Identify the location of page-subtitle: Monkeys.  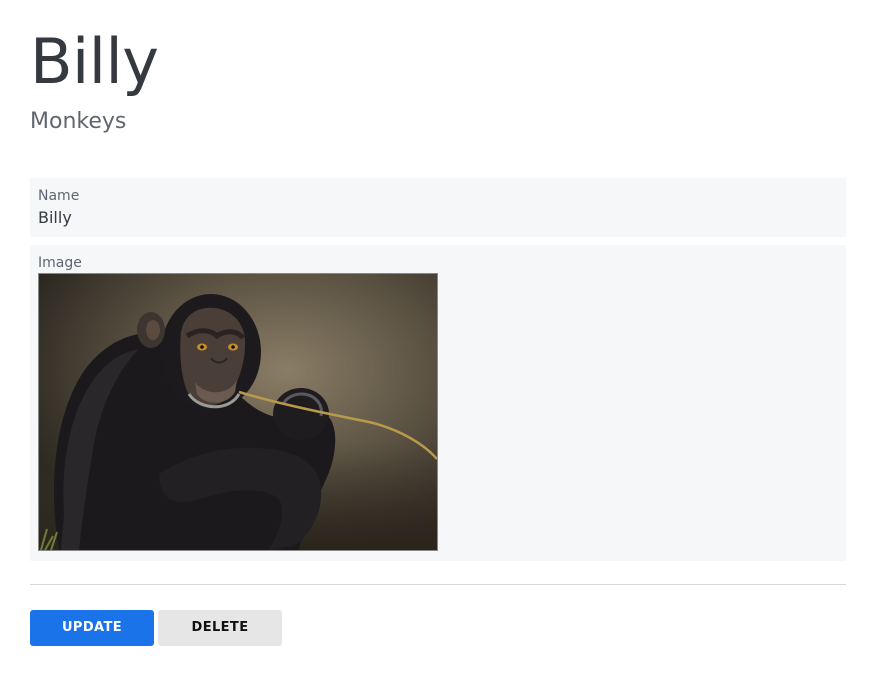
(78, 121).